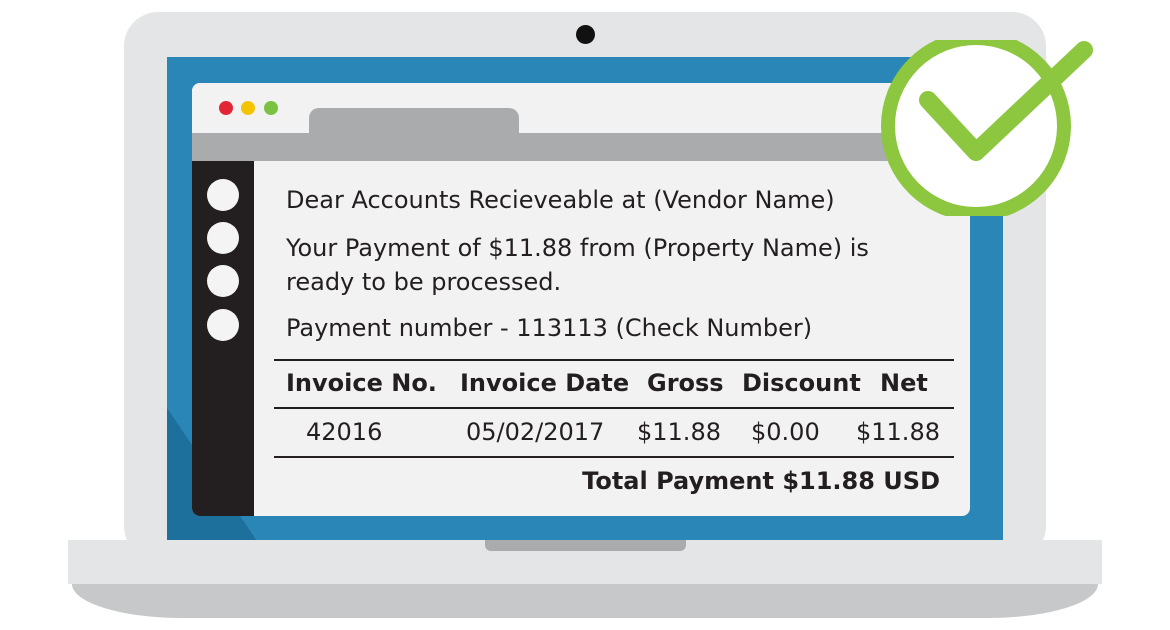 The width and height of the screenshot is (1170, 630). Describe the element at coordinates (581, 122) in the screenshot. I see `browser-titlebar` at that location.